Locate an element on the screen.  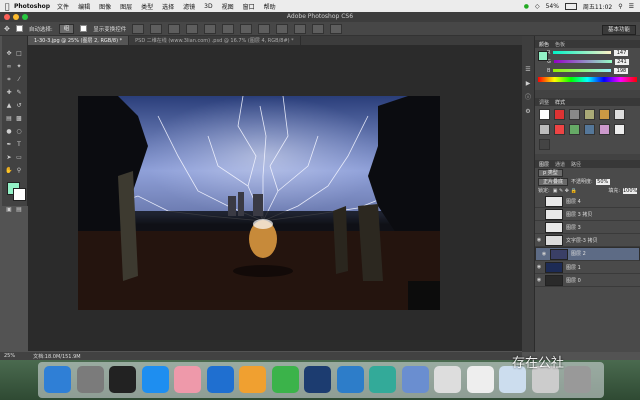
tab-styles: 样式 is located at coordinates (560, 102).